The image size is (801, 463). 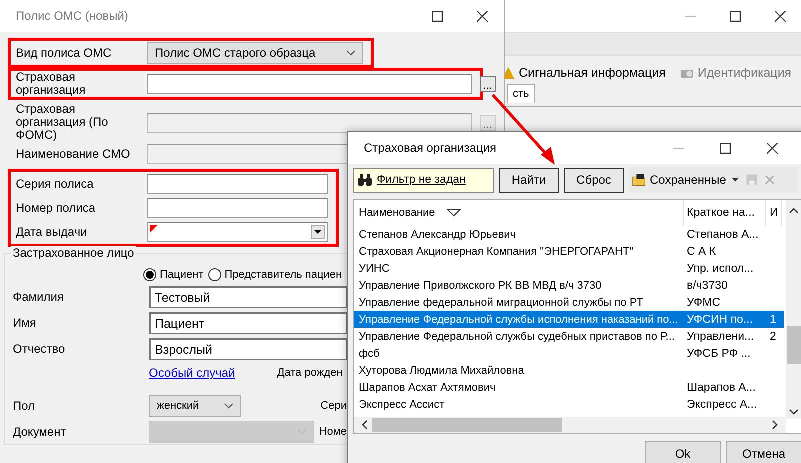 What do you see at coordinates (374, 268) in the screenshot?
I see `table-cell-text: УИНС` at bounding box center [374, 268].